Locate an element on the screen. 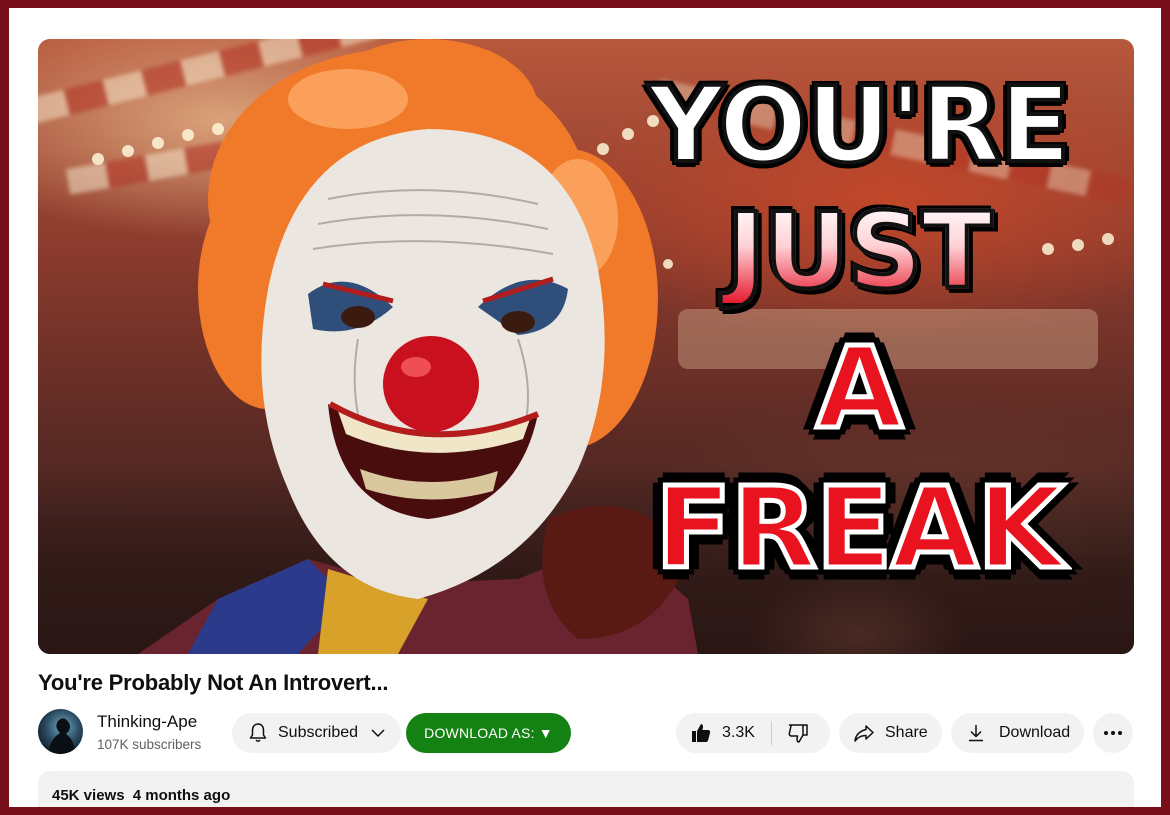 The image size is (1170, 815). headline-line-2: JUST is located at coordinates (859, 251).